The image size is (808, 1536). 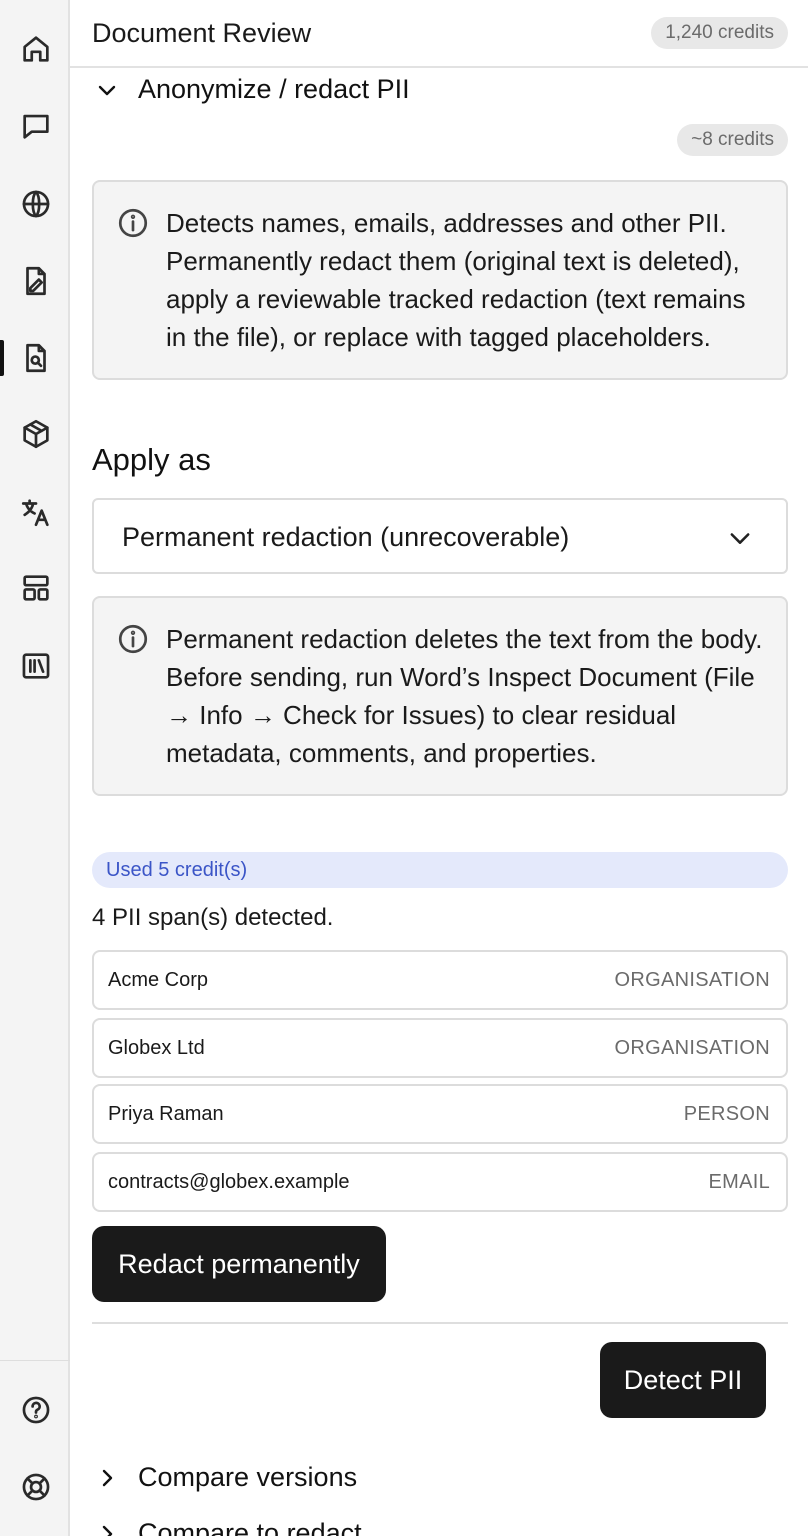 I want to click on pii-span-type: EMAIL, so click(x=739, y=1182).